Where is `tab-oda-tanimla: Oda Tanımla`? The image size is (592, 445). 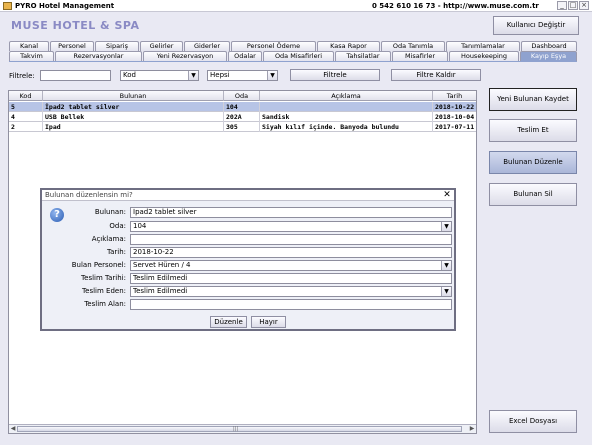 tab-oda-tanimla: Oda Tanımla is located at coordinates (413, 46).